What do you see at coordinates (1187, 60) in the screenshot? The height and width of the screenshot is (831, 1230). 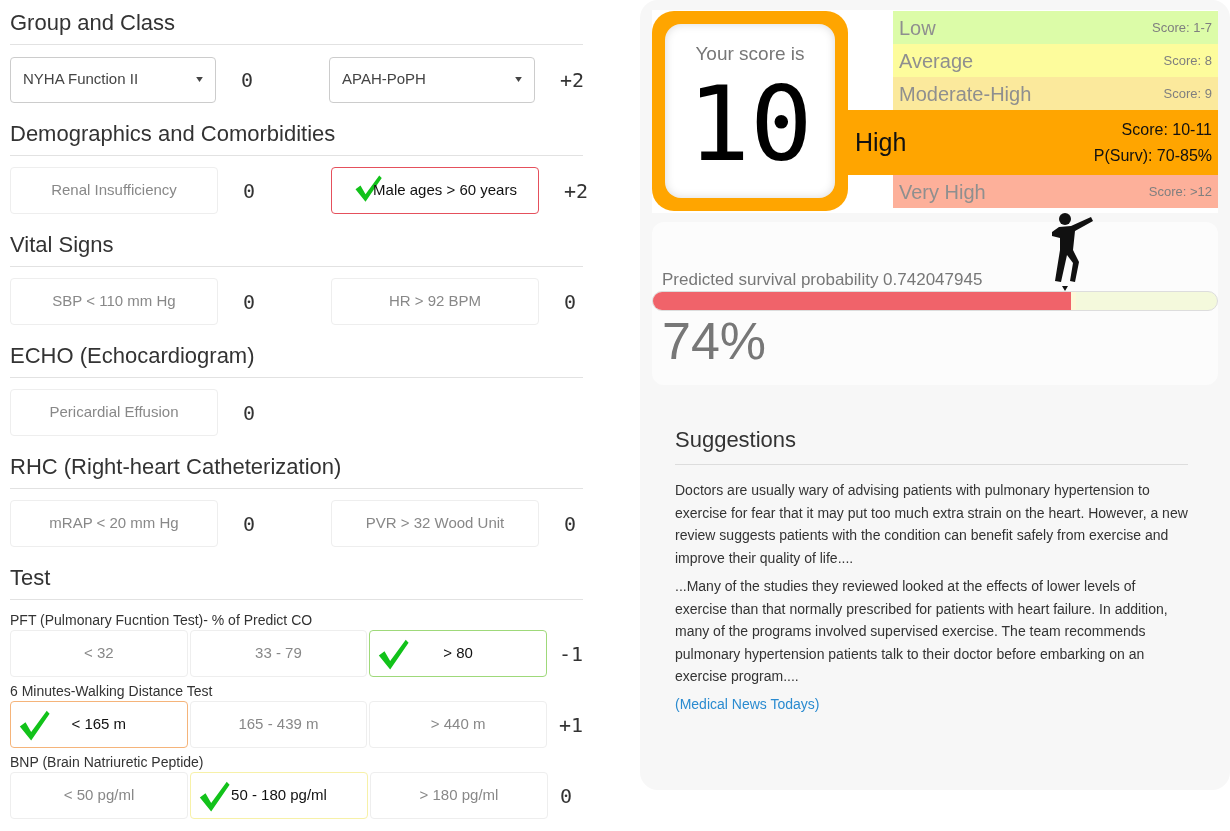 I see `risk-level-score: Score: 8` at bounding box center [1187, 60].